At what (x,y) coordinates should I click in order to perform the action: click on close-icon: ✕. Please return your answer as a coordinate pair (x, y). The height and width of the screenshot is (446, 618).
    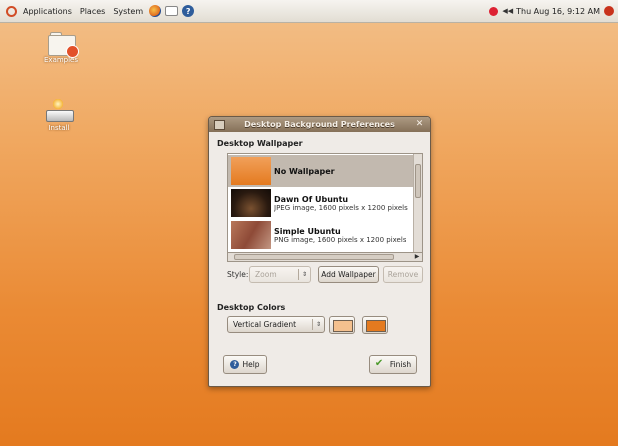
    Looking at the image, I should click on (419, 124).